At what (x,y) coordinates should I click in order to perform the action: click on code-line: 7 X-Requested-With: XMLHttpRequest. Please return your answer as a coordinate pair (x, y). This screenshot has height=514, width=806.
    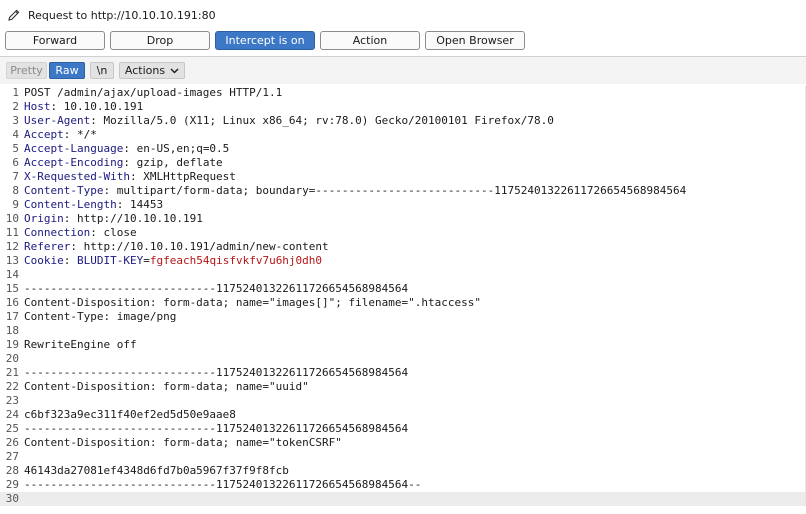
    Looking at the image, I should click on (403, 177).